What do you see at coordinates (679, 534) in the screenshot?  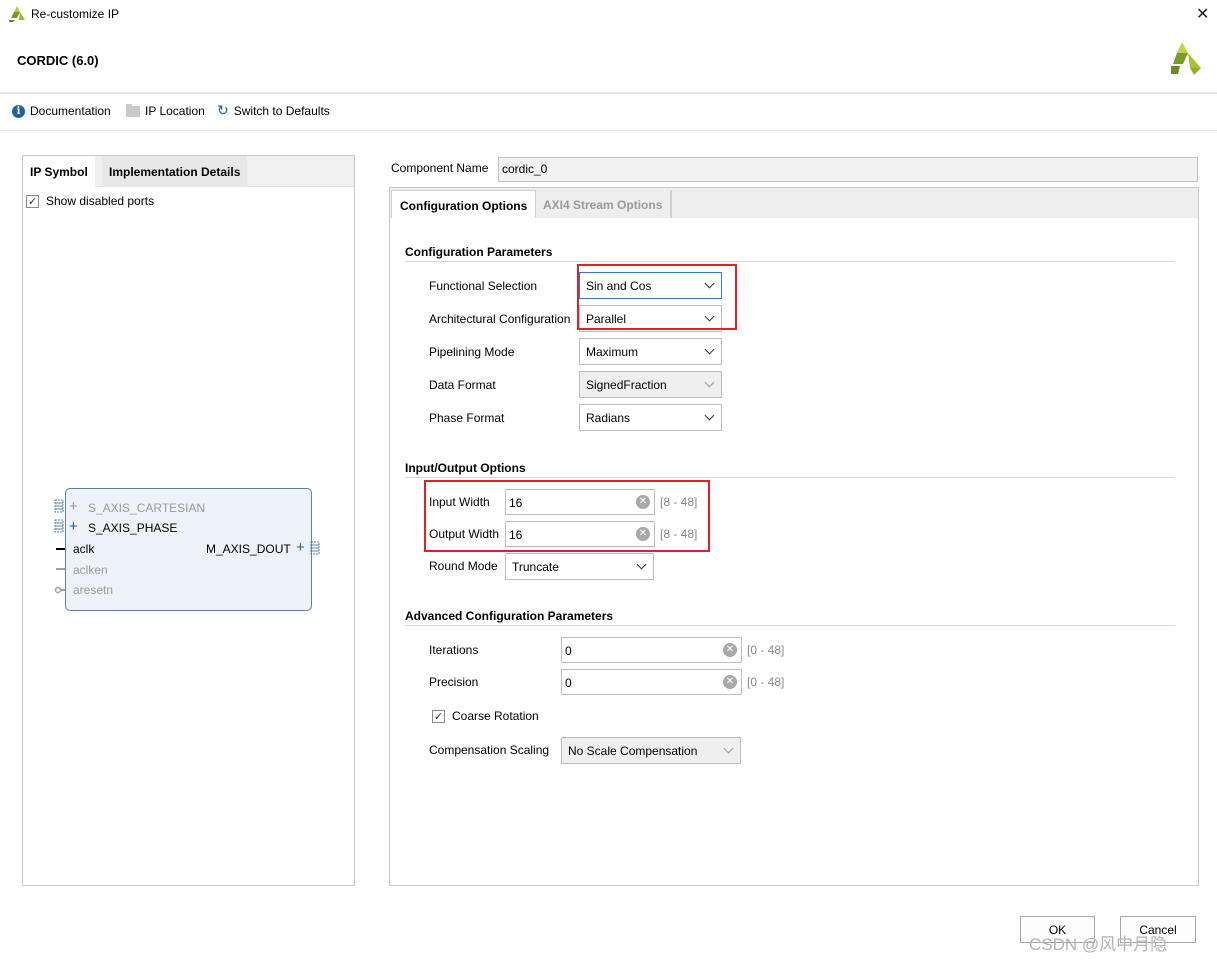 I see `output-width-range: [8 - 48]` at bounding box center [679, 534].